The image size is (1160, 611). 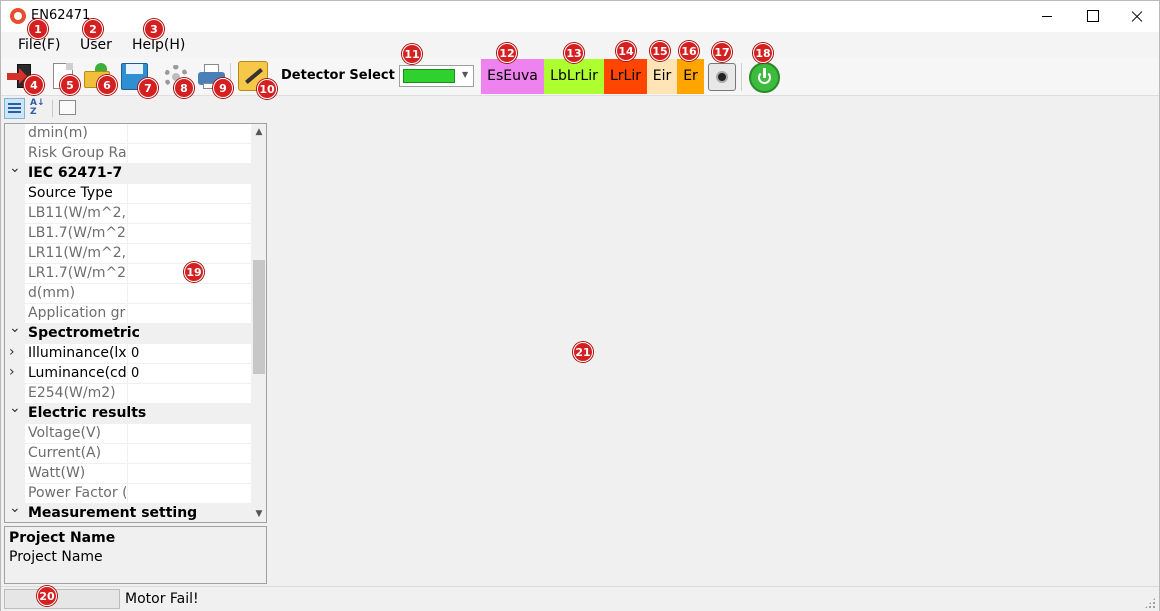 I want to click on property-name: LB1.7(W/m^2, so click(x=77, y=233).